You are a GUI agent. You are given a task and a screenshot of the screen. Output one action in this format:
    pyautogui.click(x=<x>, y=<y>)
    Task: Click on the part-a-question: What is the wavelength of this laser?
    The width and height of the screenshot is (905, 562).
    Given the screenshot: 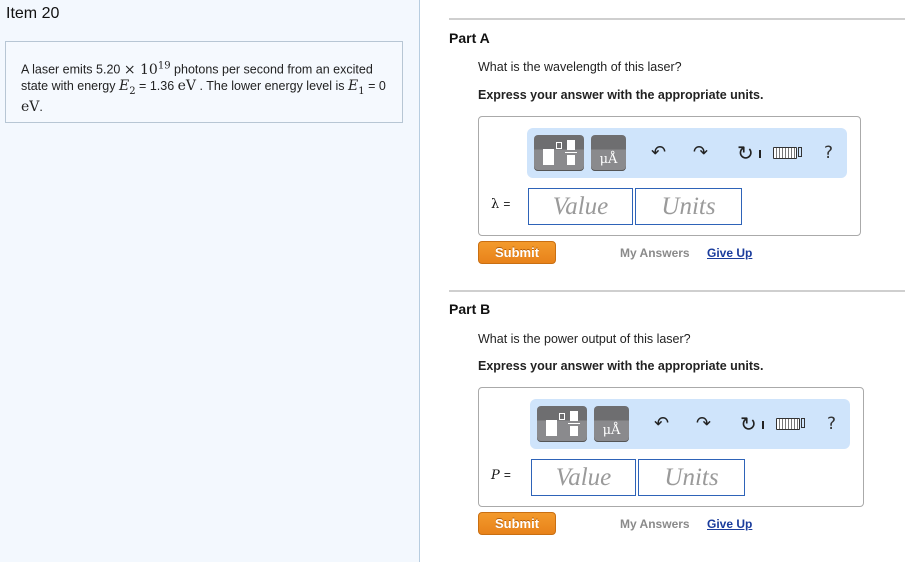 What is the action you would take?
    pyautogui.click(x=580, y=67)
    